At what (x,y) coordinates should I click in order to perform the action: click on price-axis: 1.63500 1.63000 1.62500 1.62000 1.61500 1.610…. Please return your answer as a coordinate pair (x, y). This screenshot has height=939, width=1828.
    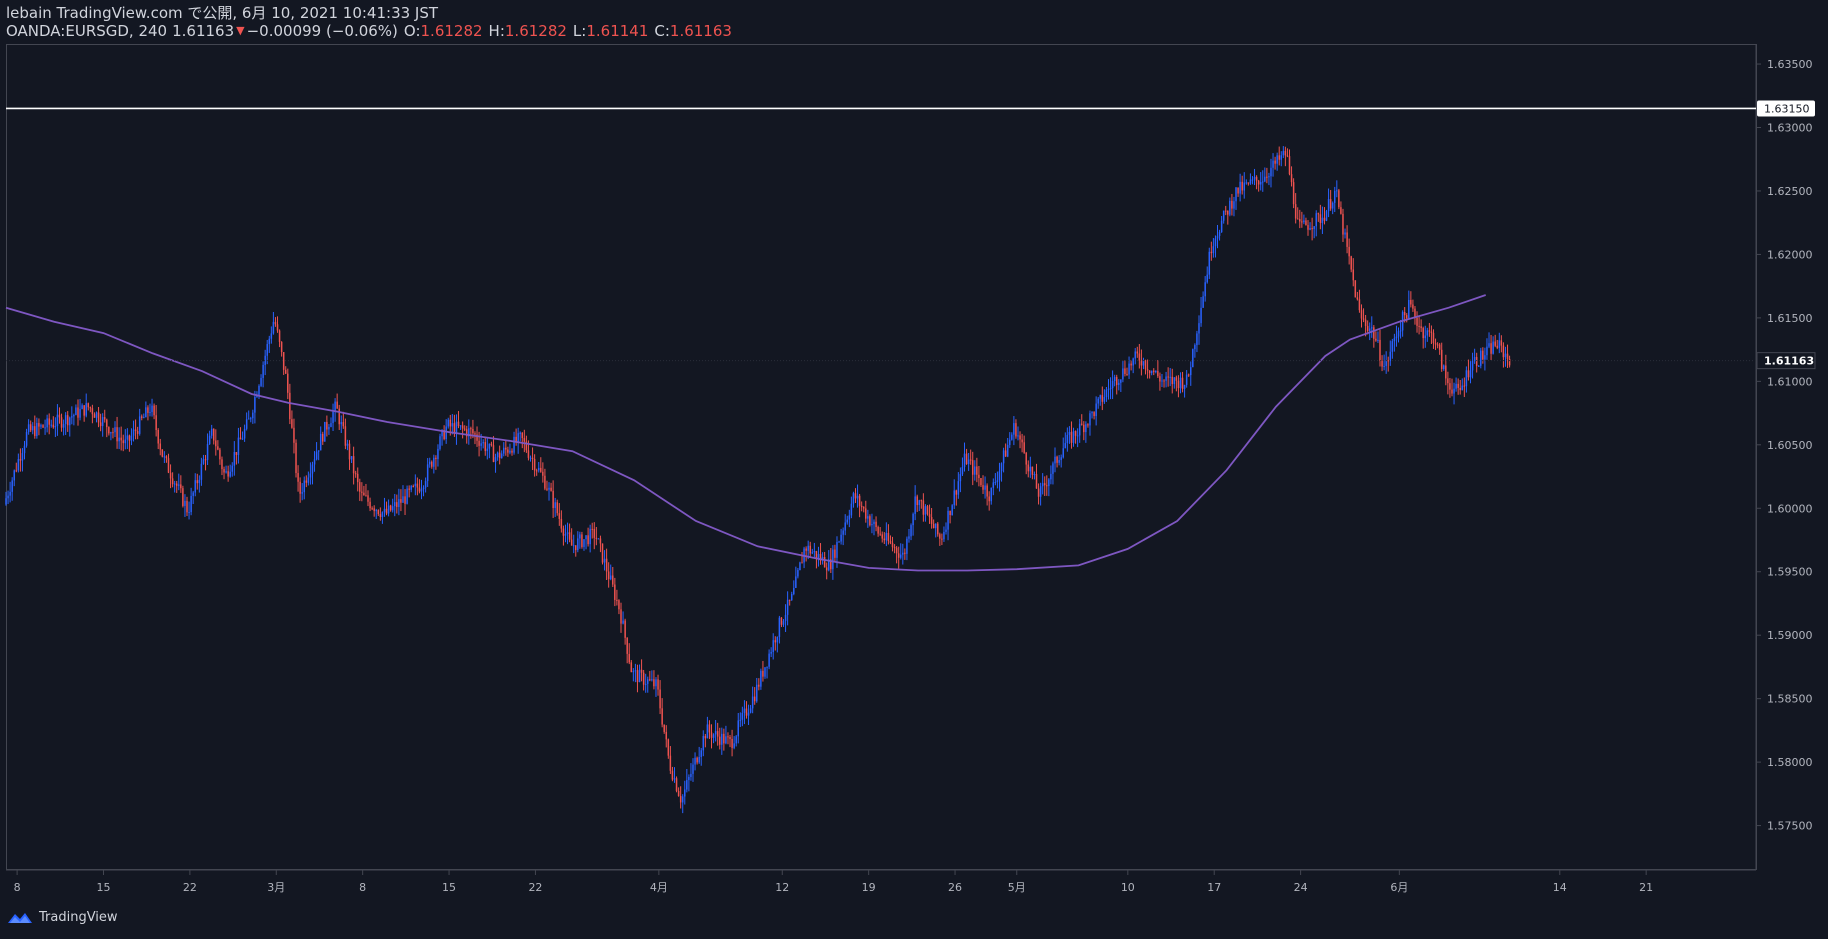
    Looking at the image, I should click on (1784, 445).